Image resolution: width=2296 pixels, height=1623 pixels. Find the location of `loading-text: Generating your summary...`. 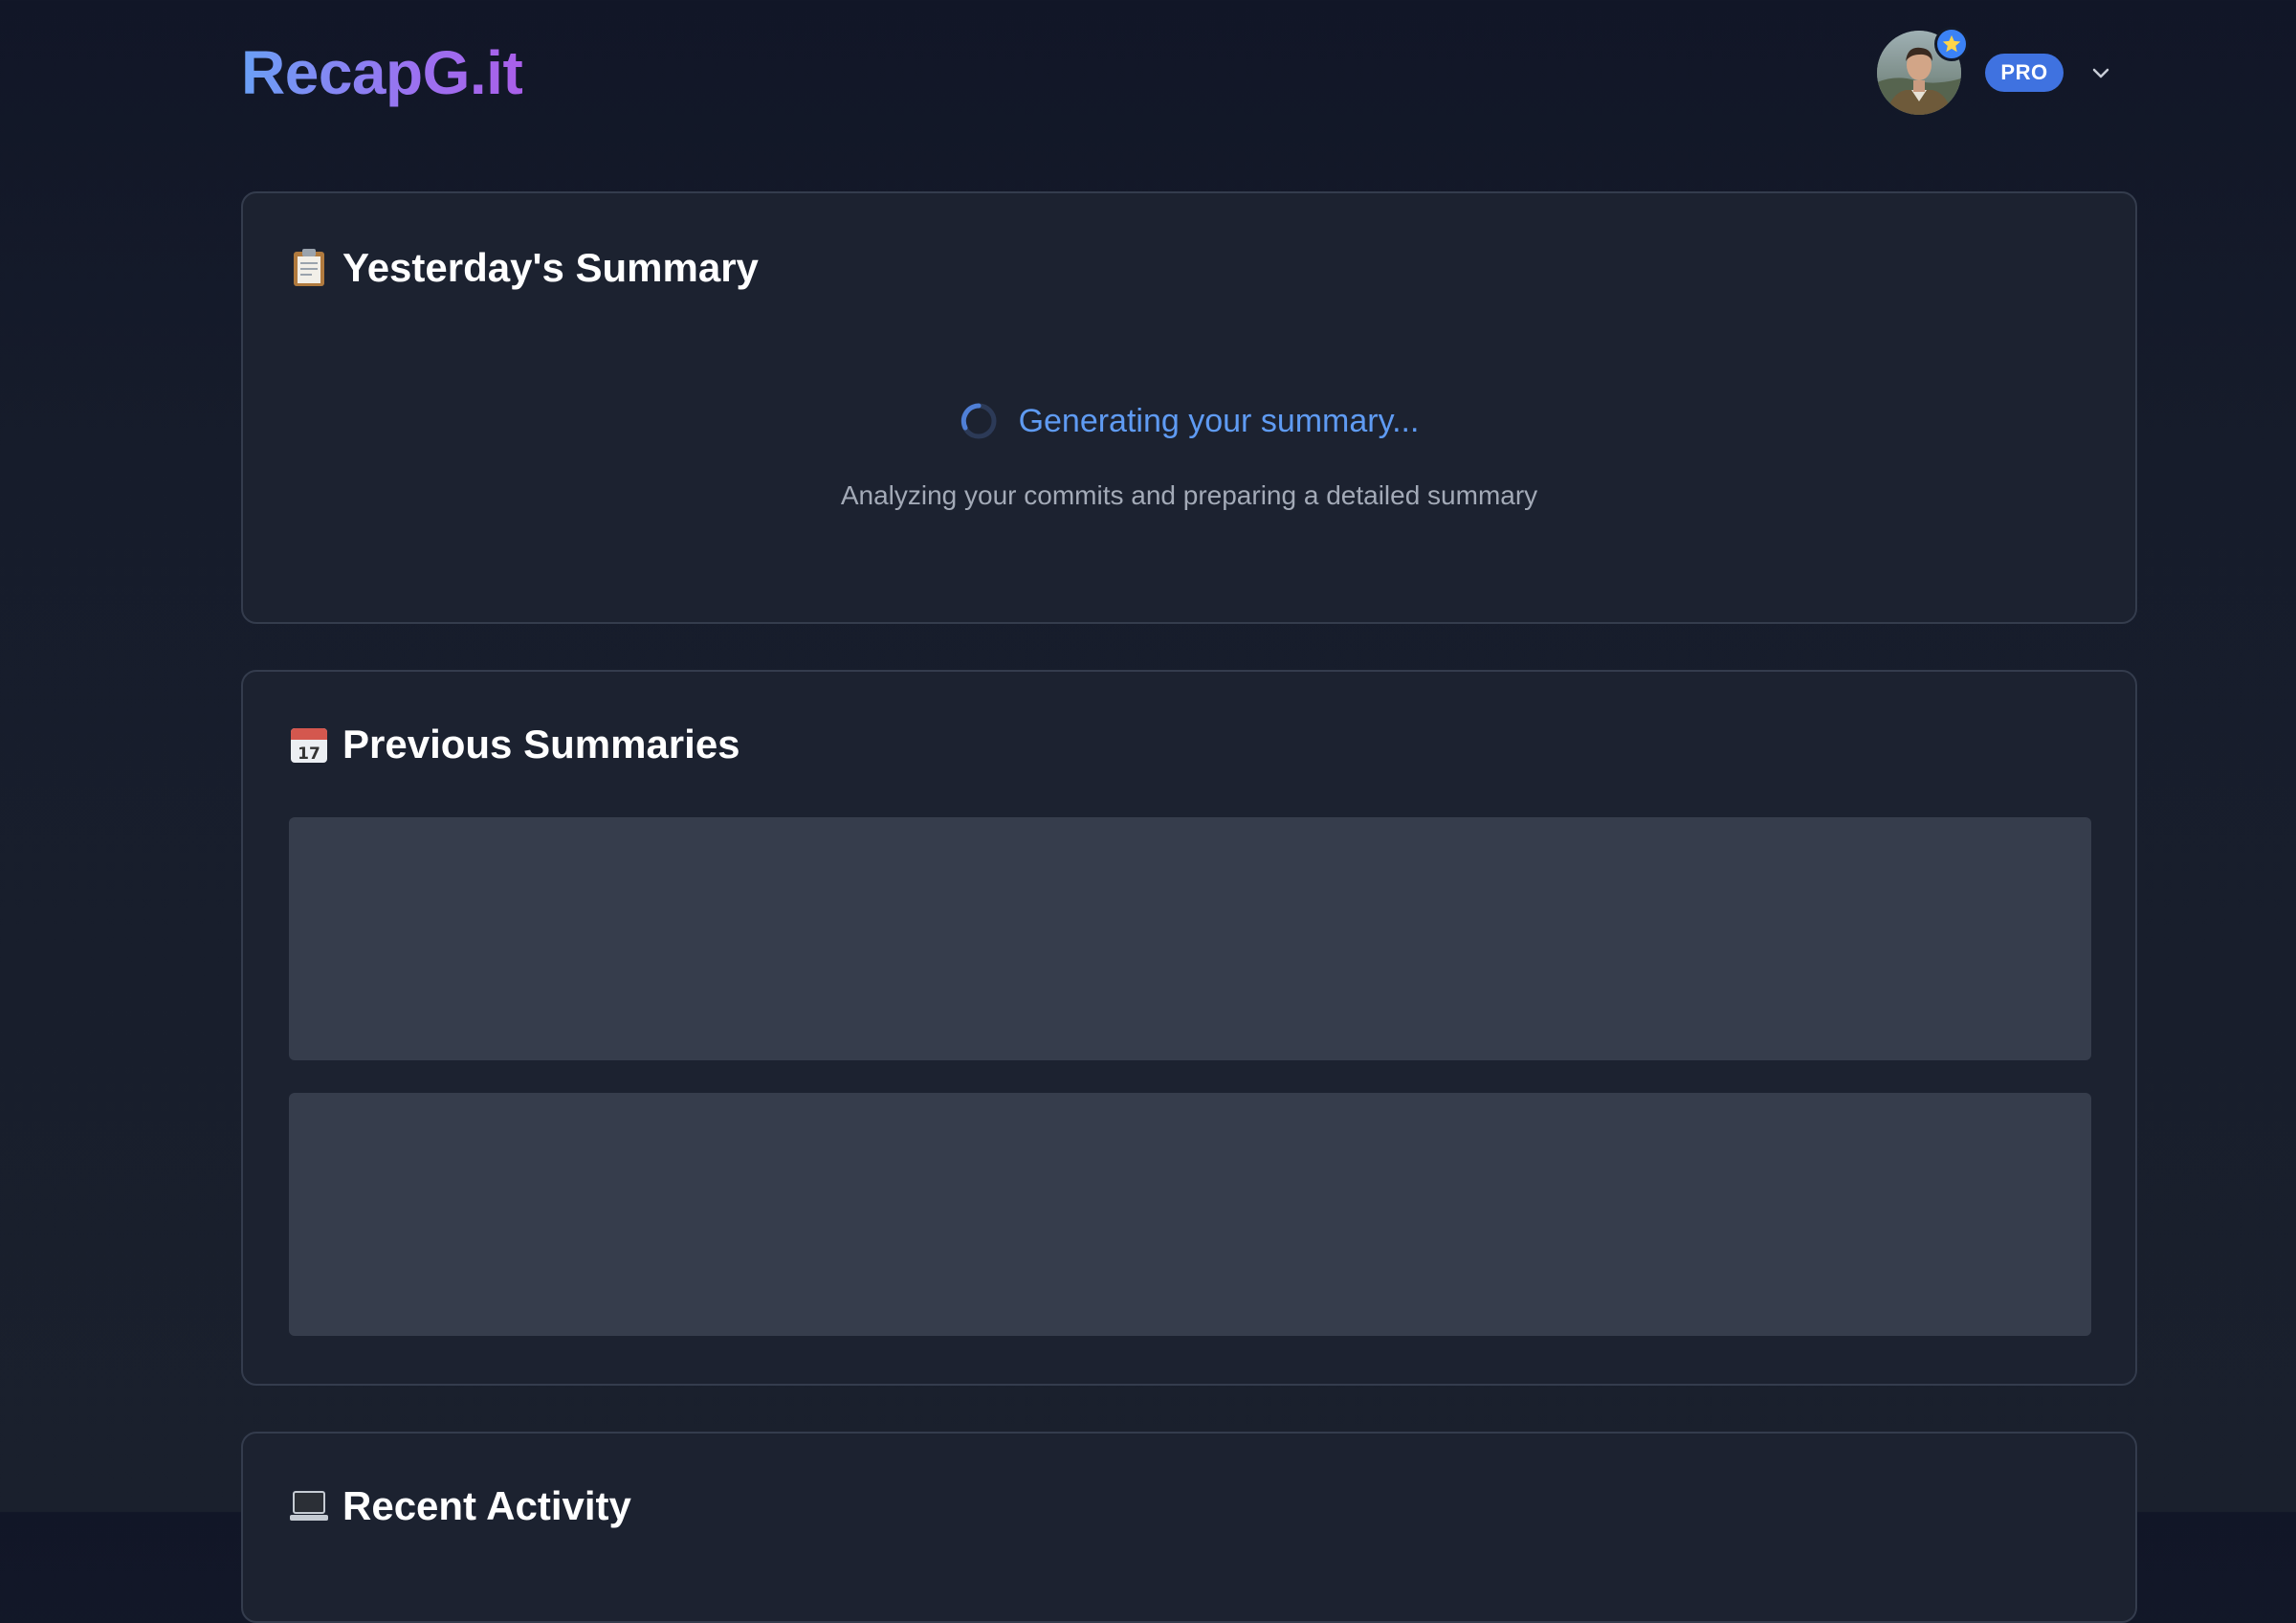

loading-text: Generating your summary... is located at coordinates (1219, 420).